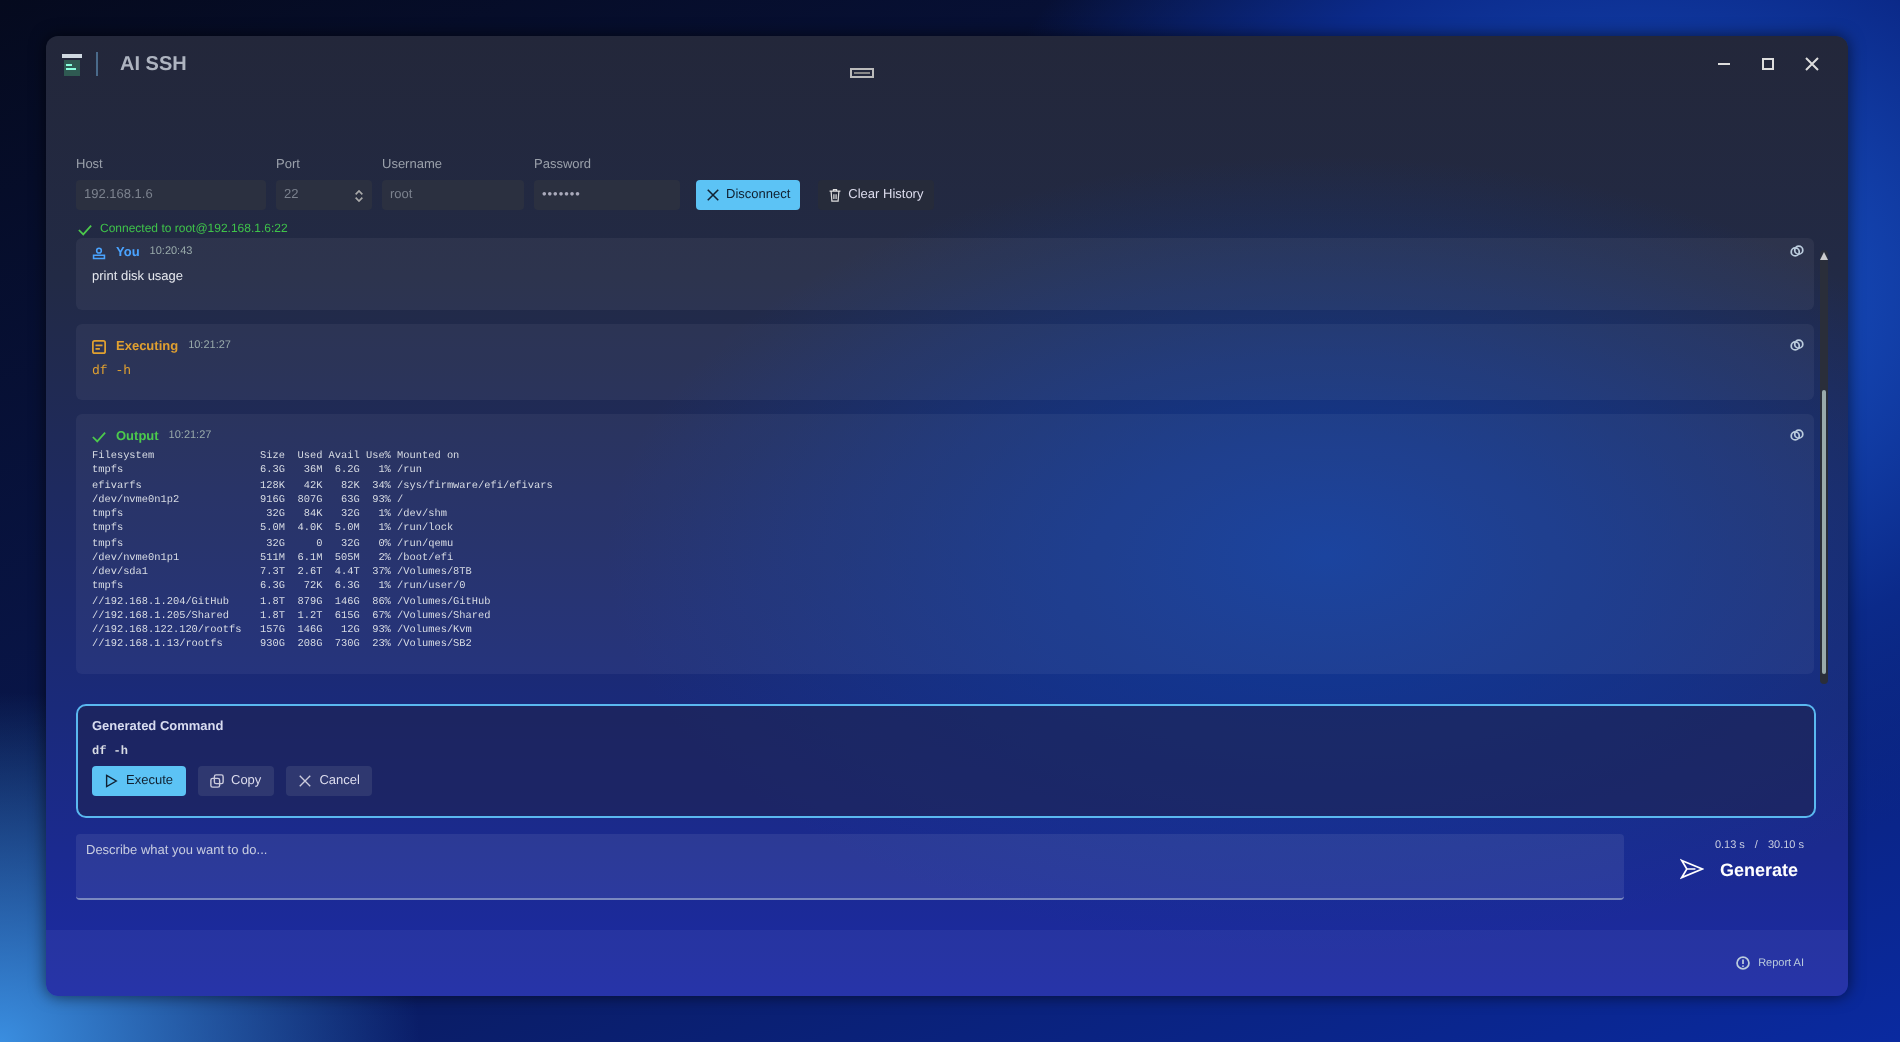  What do you see at coordinates (1768, 64) in the screenshot?
I see `maximize-icon` at bounding box center [1768, 64].